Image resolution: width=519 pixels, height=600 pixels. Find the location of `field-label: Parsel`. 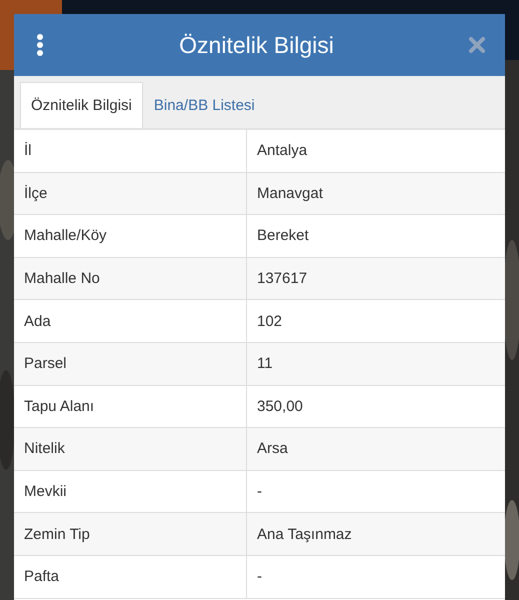

field-label: Parsel is located at coordinates (45, 364).